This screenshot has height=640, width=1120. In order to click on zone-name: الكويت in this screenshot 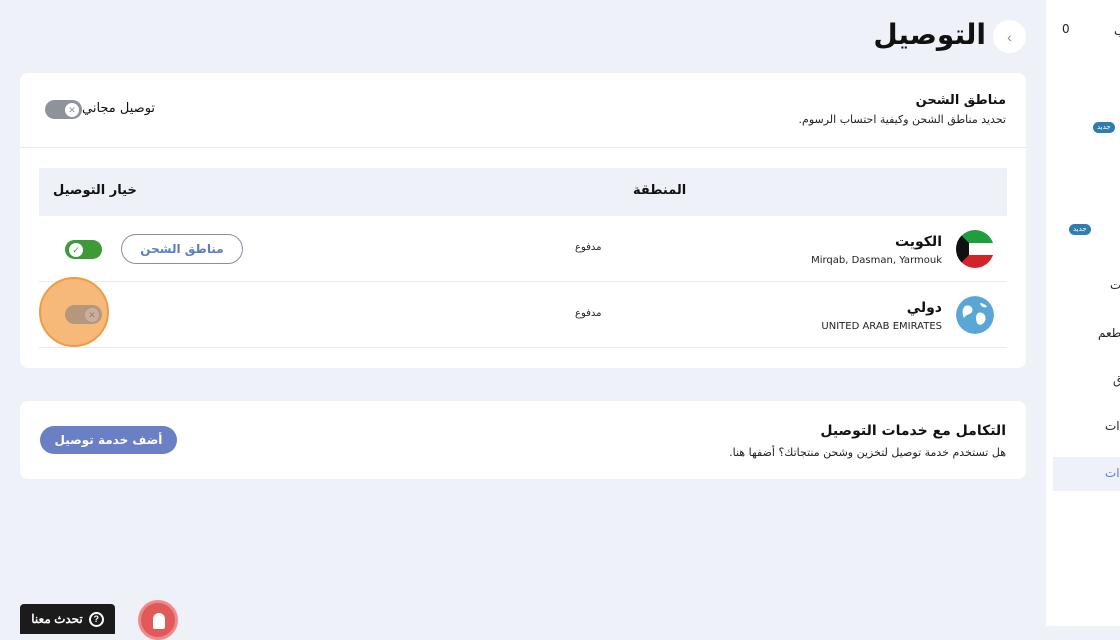, I will do `click(918, 242)`.